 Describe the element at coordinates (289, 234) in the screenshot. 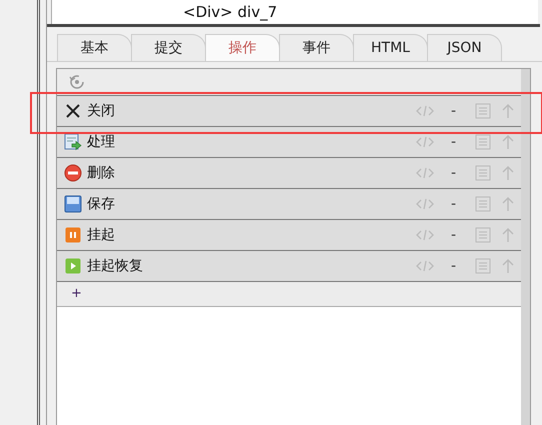

I see `action-row: 挂起 -` at that location.